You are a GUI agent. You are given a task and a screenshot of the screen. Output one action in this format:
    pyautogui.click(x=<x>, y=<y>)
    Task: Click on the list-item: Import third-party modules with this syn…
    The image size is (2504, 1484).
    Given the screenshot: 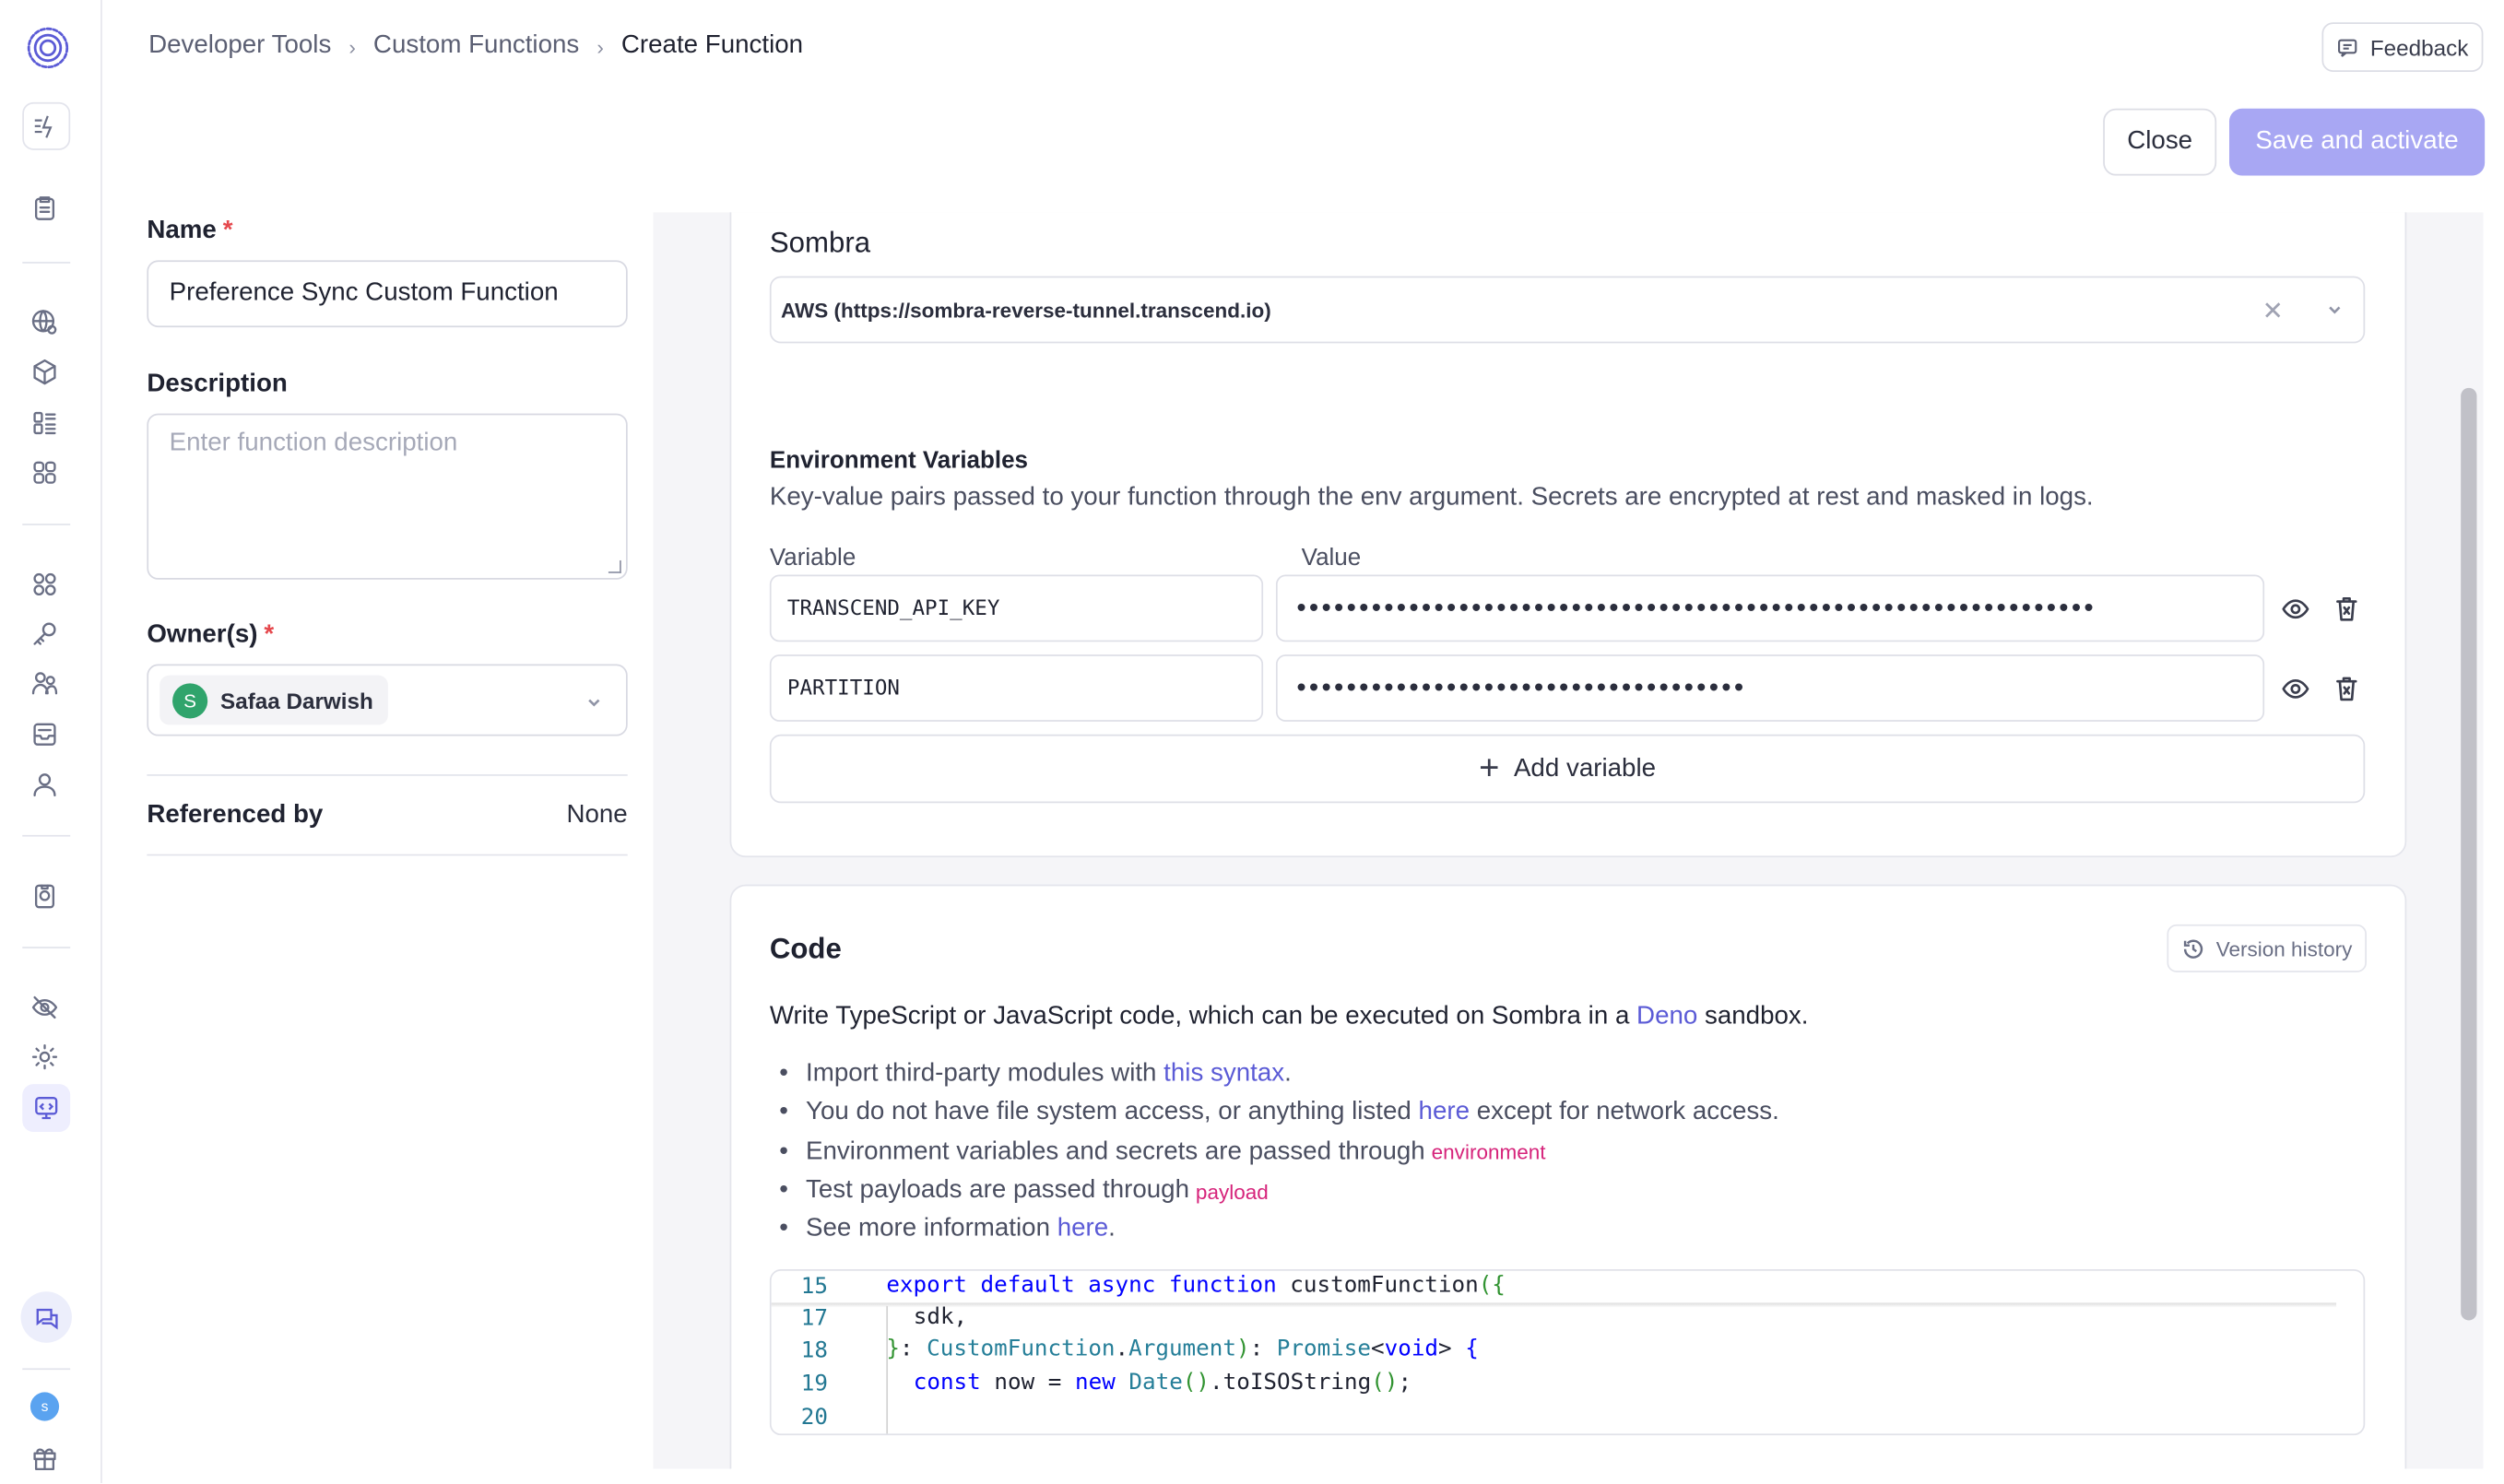 What is the action you would take?
    pyautogui.click(x=1274, y=1074)
    